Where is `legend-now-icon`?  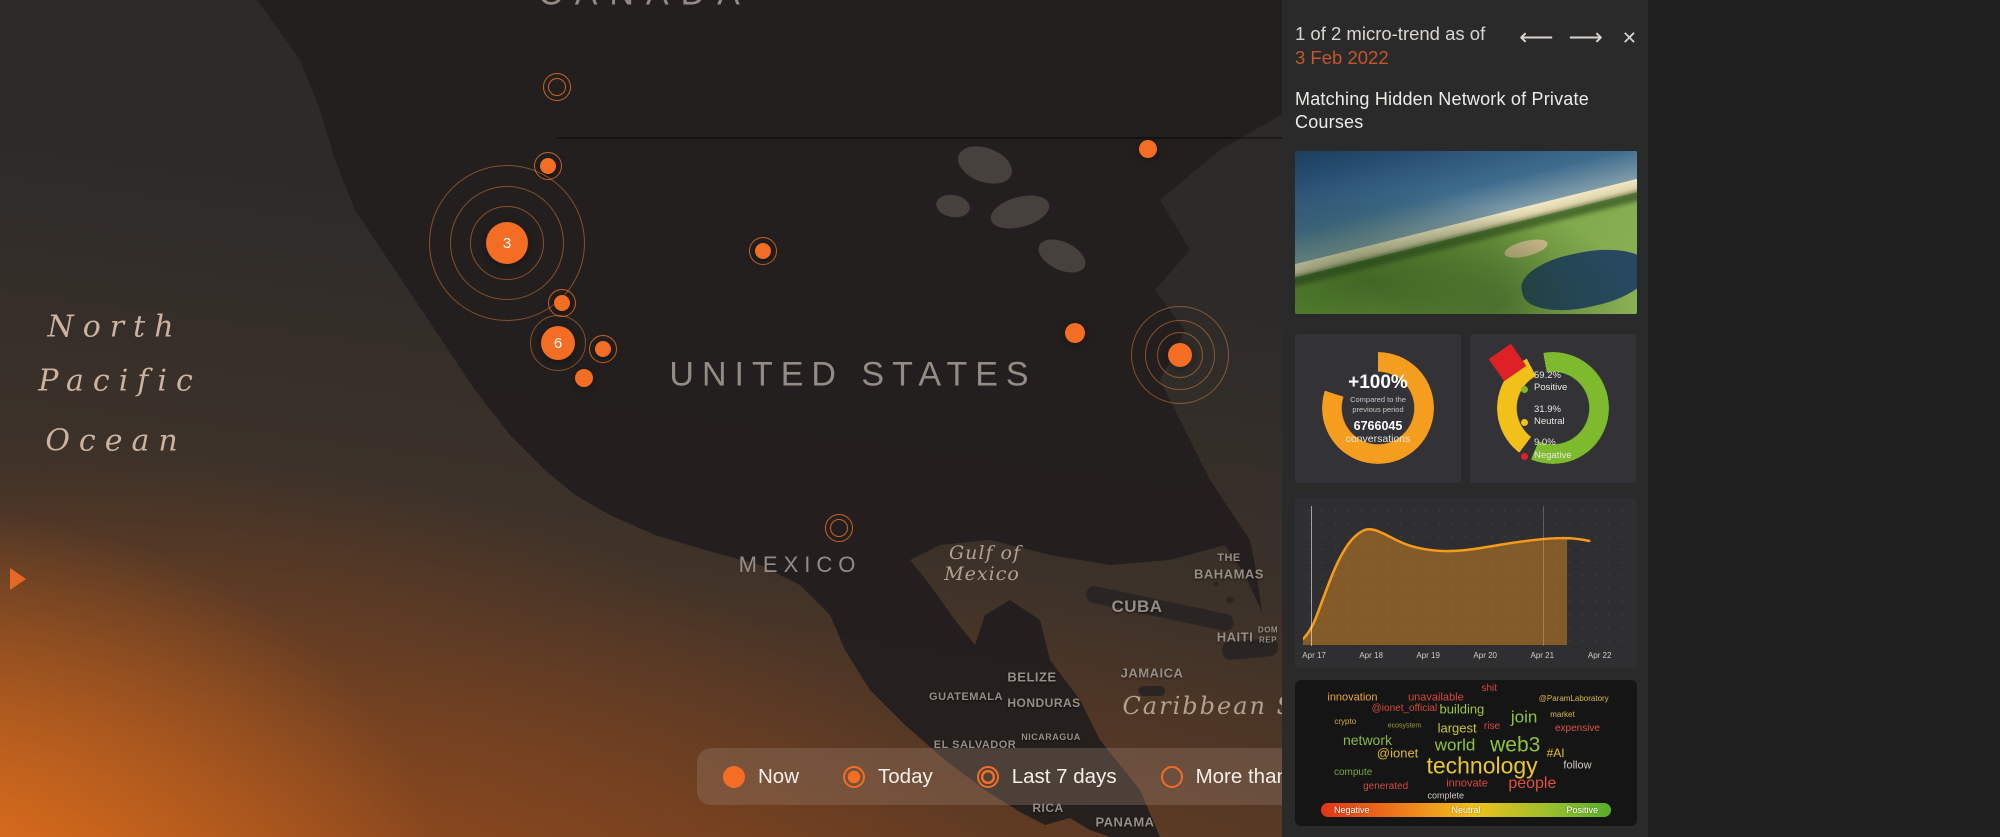 legend-now-icon is located at coordinates (734, 776).